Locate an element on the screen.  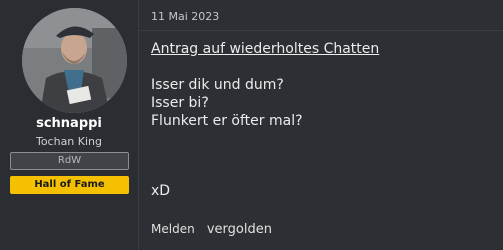
user-avatar is located at coordinates (74, 60).